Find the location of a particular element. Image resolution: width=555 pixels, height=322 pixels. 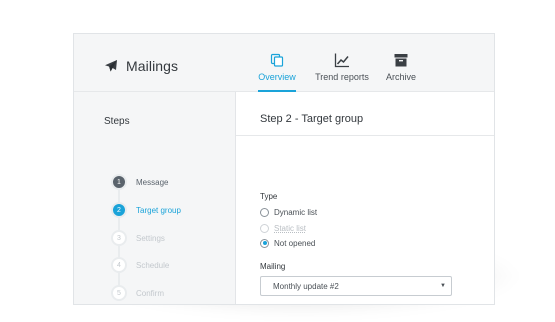

radio-not-opened: Not opened is located at coordinates (287, 243).